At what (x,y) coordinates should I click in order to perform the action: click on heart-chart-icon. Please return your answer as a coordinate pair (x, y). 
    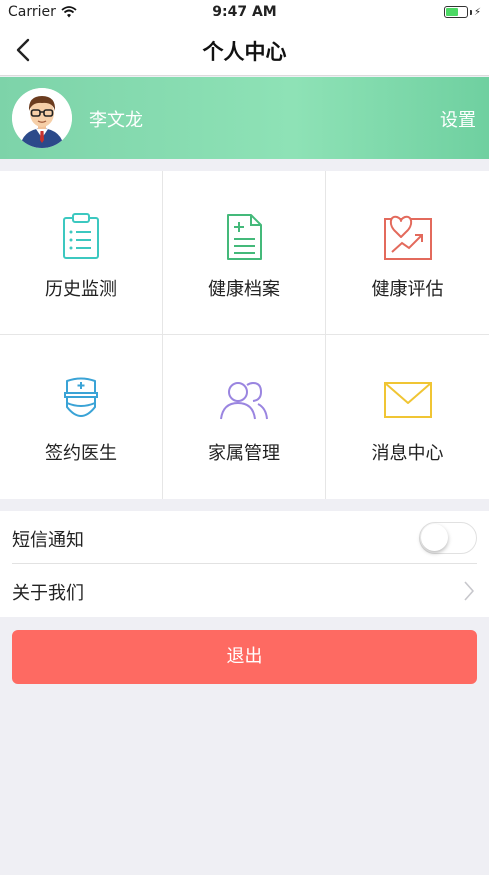
    Looking at the image, I should click on (407, 237).